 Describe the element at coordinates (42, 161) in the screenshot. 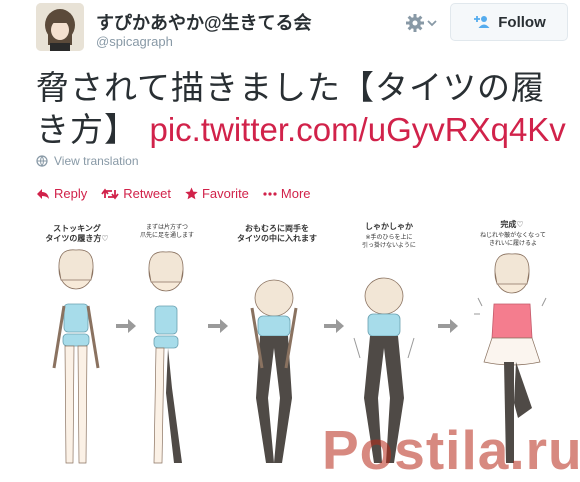

I see `globe-icon` at that location.